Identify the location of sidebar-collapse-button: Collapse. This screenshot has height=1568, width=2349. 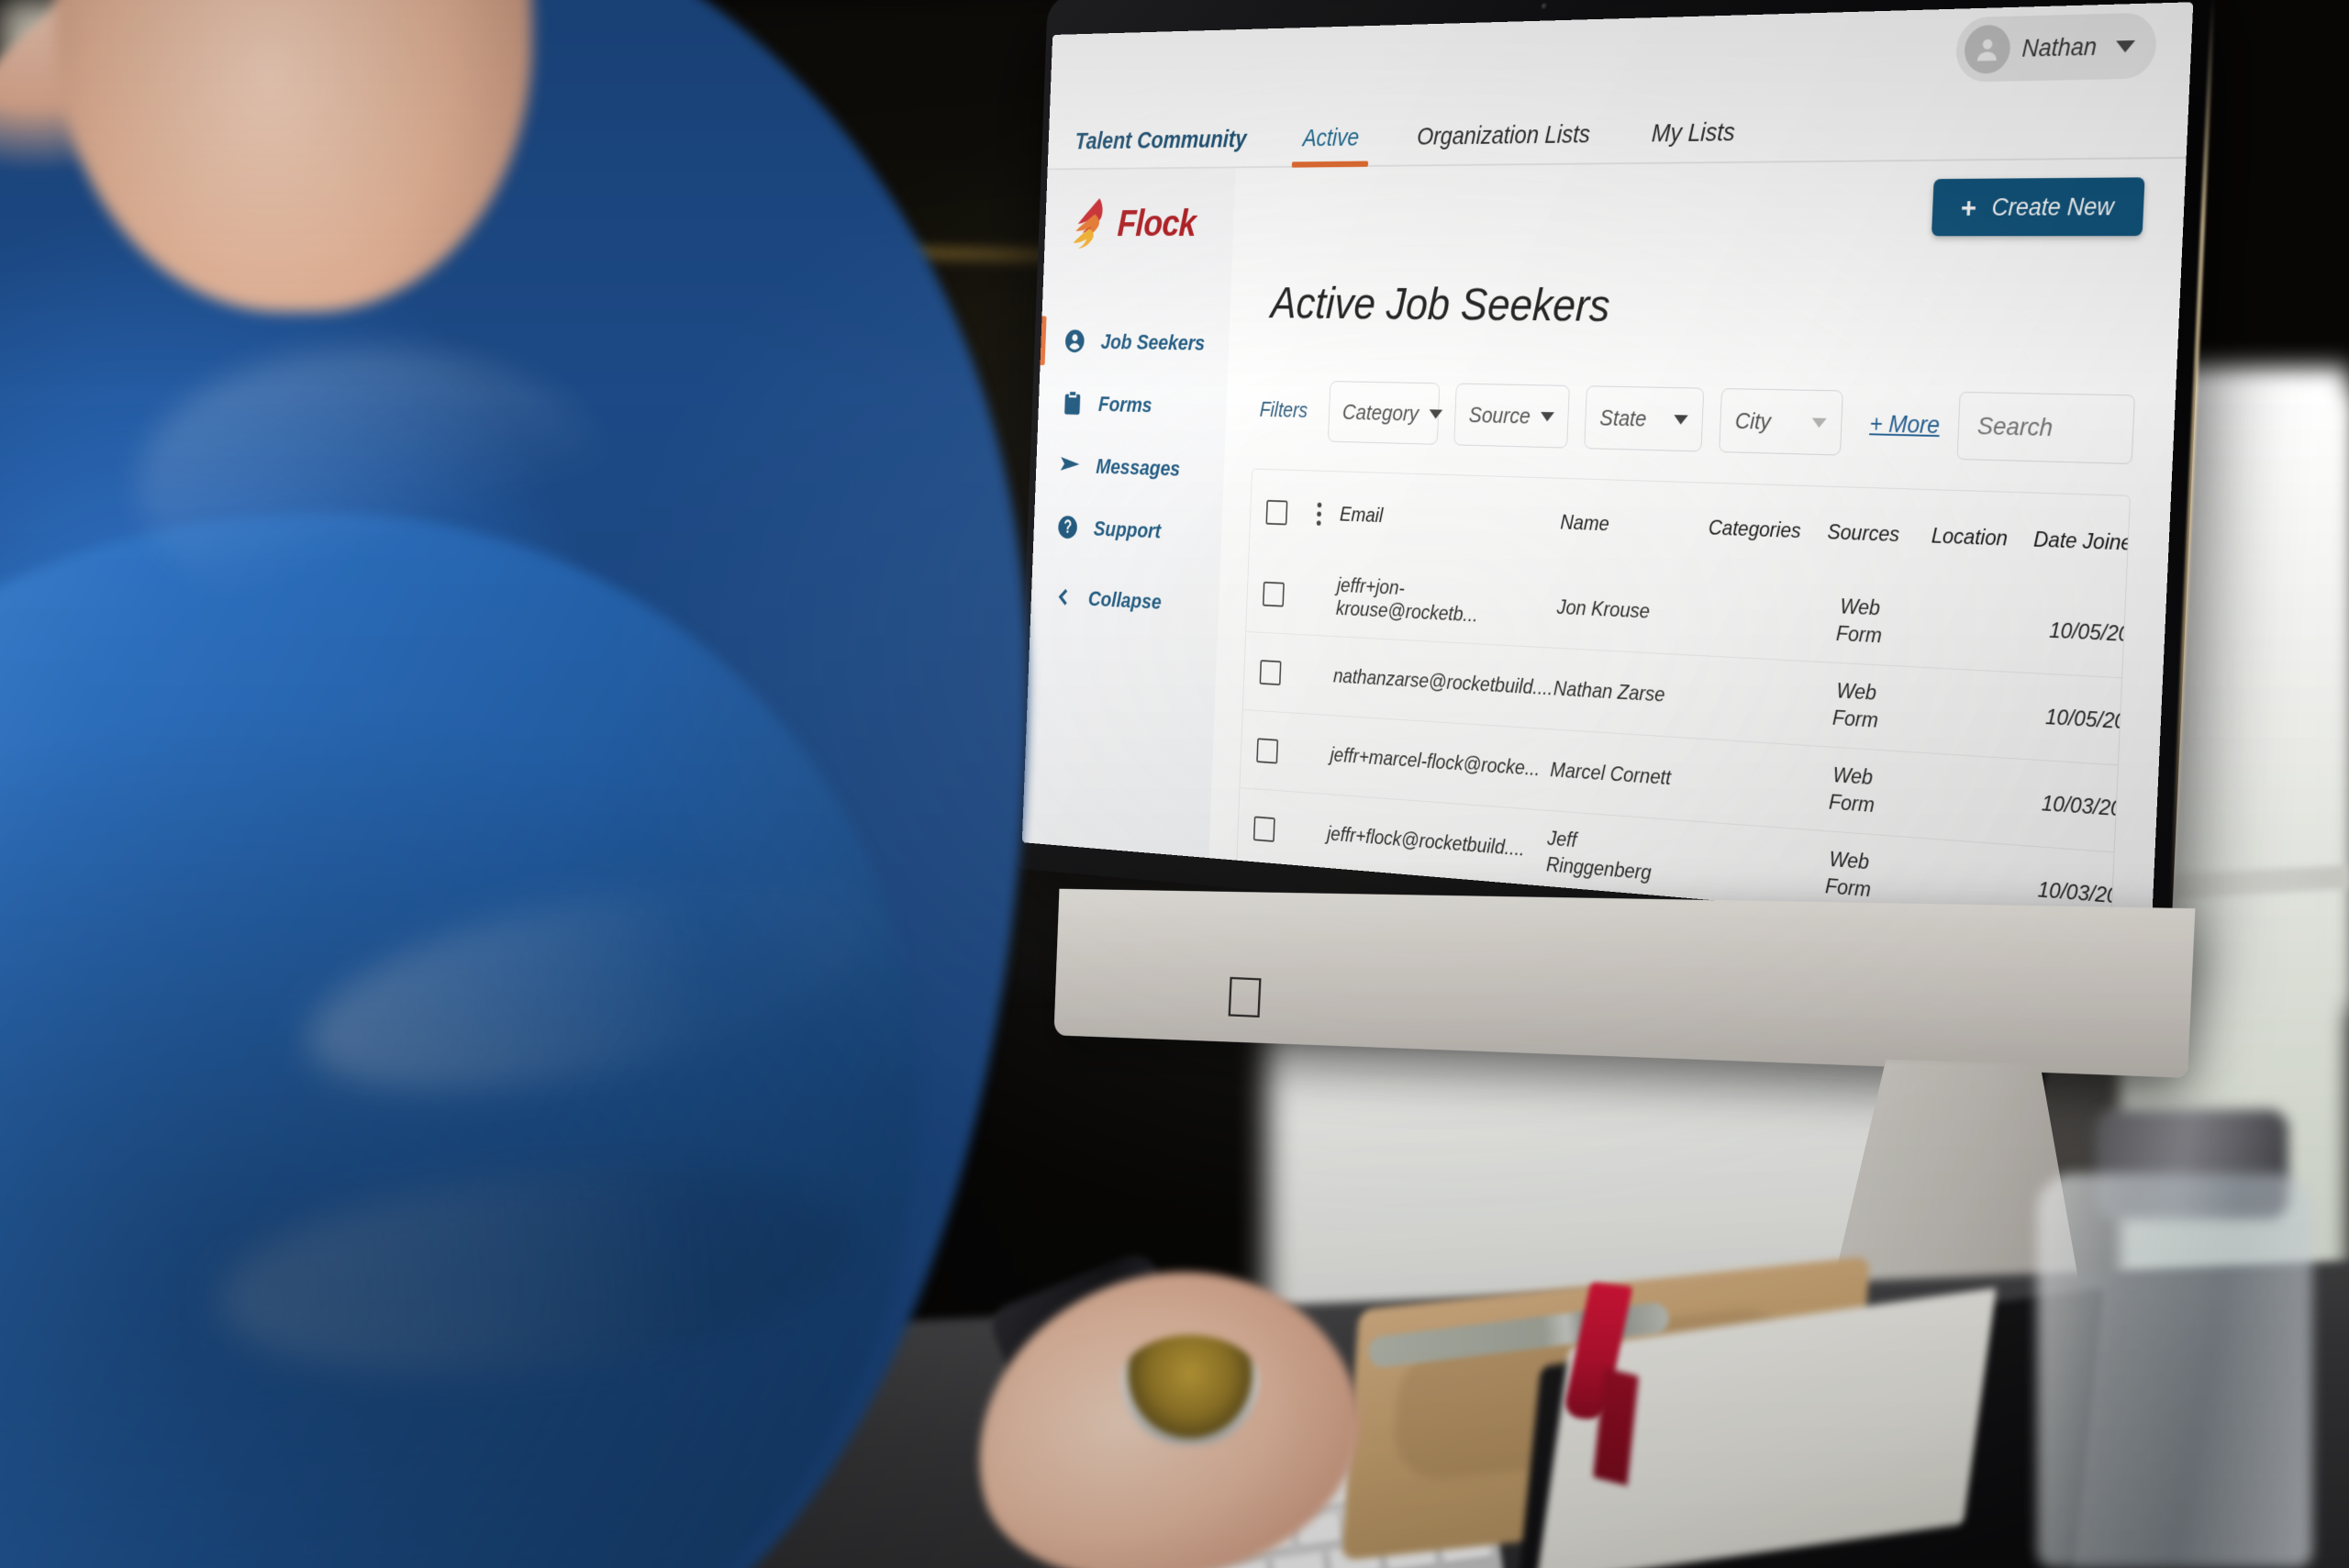
(1125, 600).